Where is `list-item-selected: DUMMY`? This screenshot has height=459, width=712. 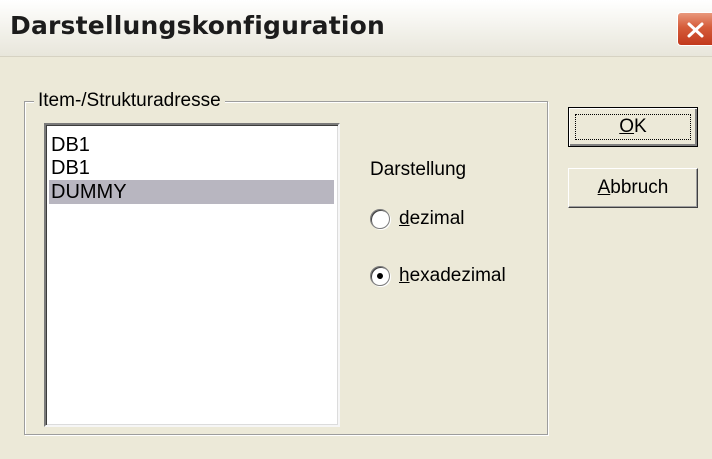 list-item-selected: DUMMY is located at coordinates (191, 192).